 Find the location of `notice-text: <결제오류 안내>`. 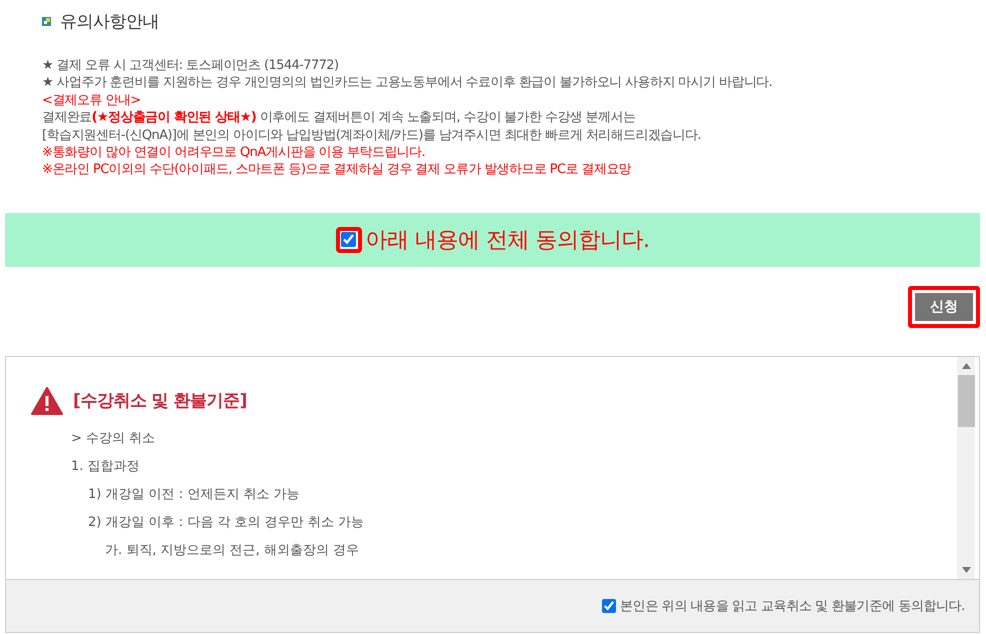

notice-text: <결제오류 안내> is located at coordinates (92, 101).